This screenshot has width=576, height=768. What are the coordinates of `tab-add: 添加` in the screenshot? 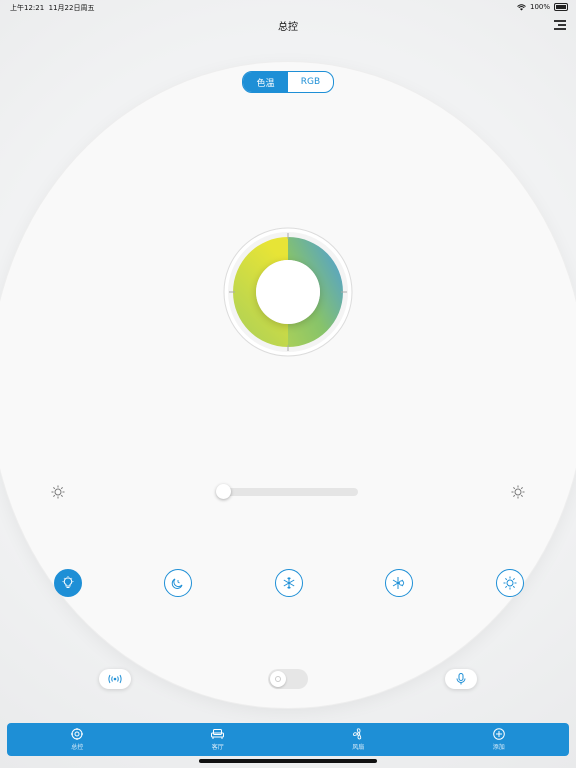 It's located at (499, 739).